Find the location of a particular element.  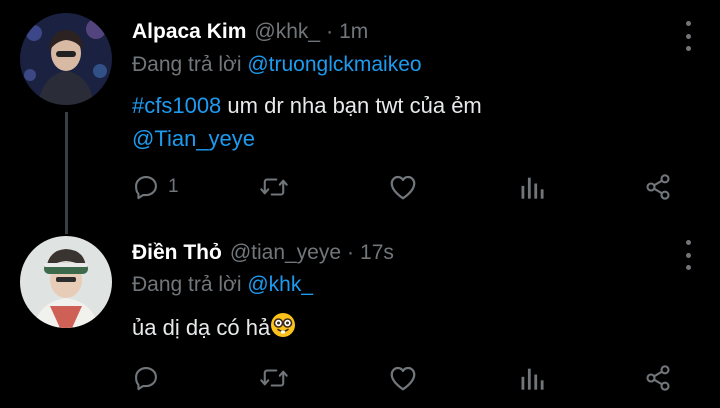

tweet-header: Alpaca Kim @khk_ · 1m is located at coordinates (396, 32).